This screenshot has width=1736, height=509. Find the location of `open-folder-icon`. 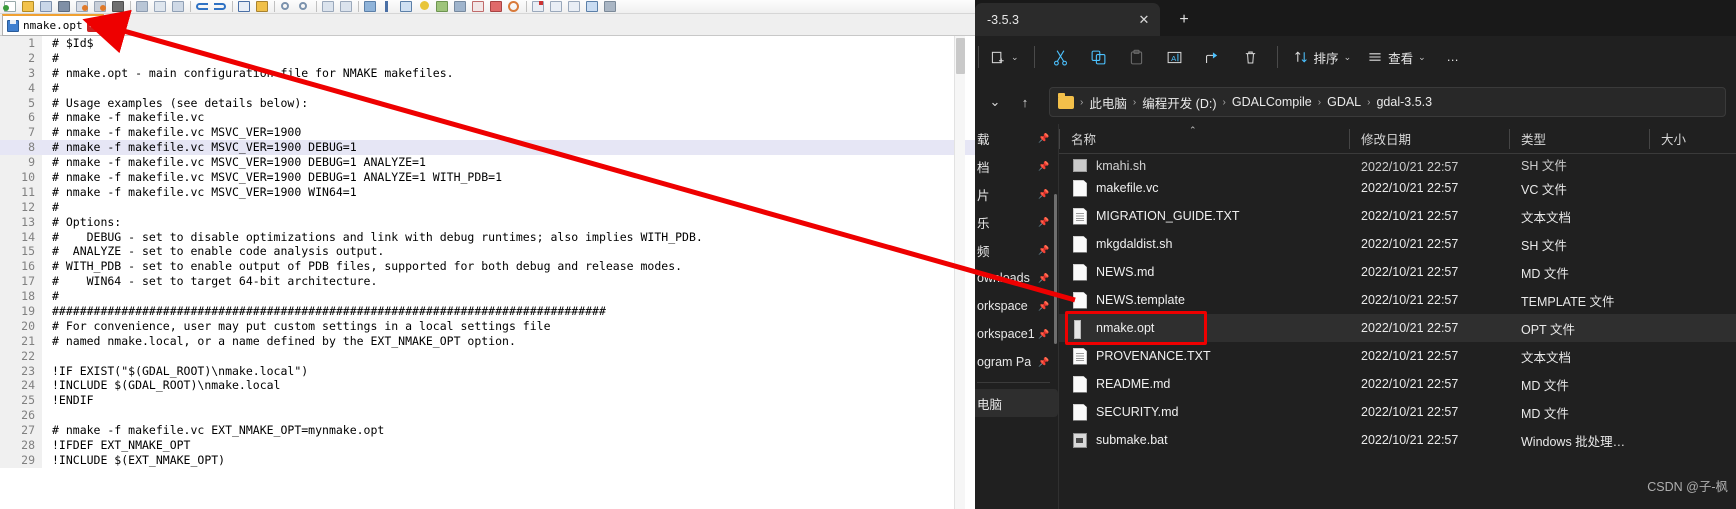

open-folder-icon is located at coordinates (28, 6).